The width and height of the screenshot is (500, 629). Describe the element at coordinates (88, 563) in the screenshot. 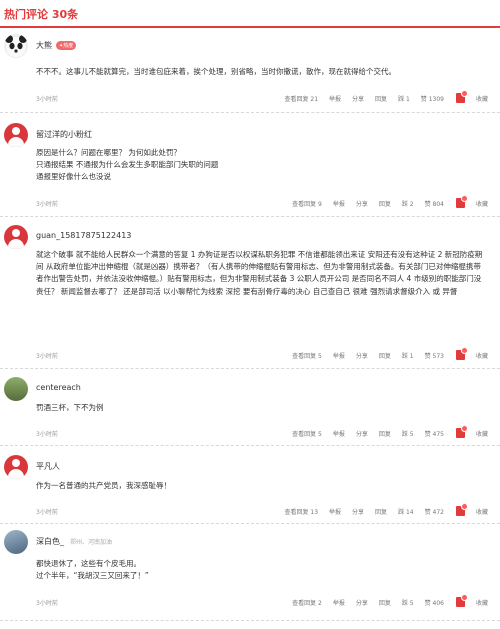

I see `comment-text-line: 都快退休了，这些有个皮毛用。` at that location.